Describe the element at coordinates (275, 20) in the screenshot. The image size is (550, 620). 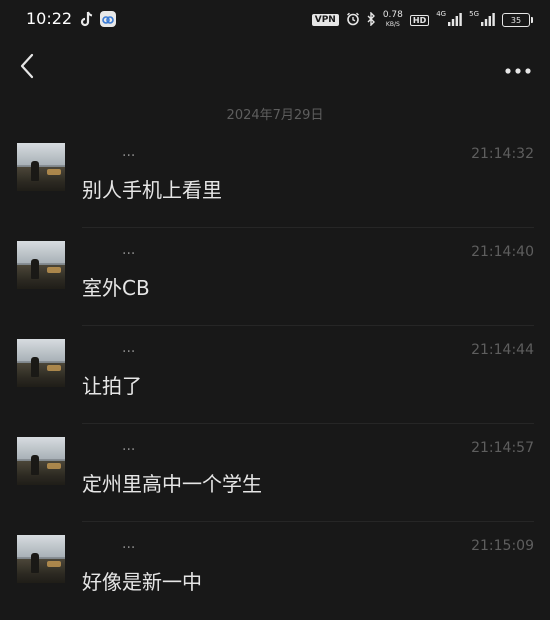
I see `status-bar: 10:22 VPN 0.78 KB/S HD 4G 5G 35` at that location.